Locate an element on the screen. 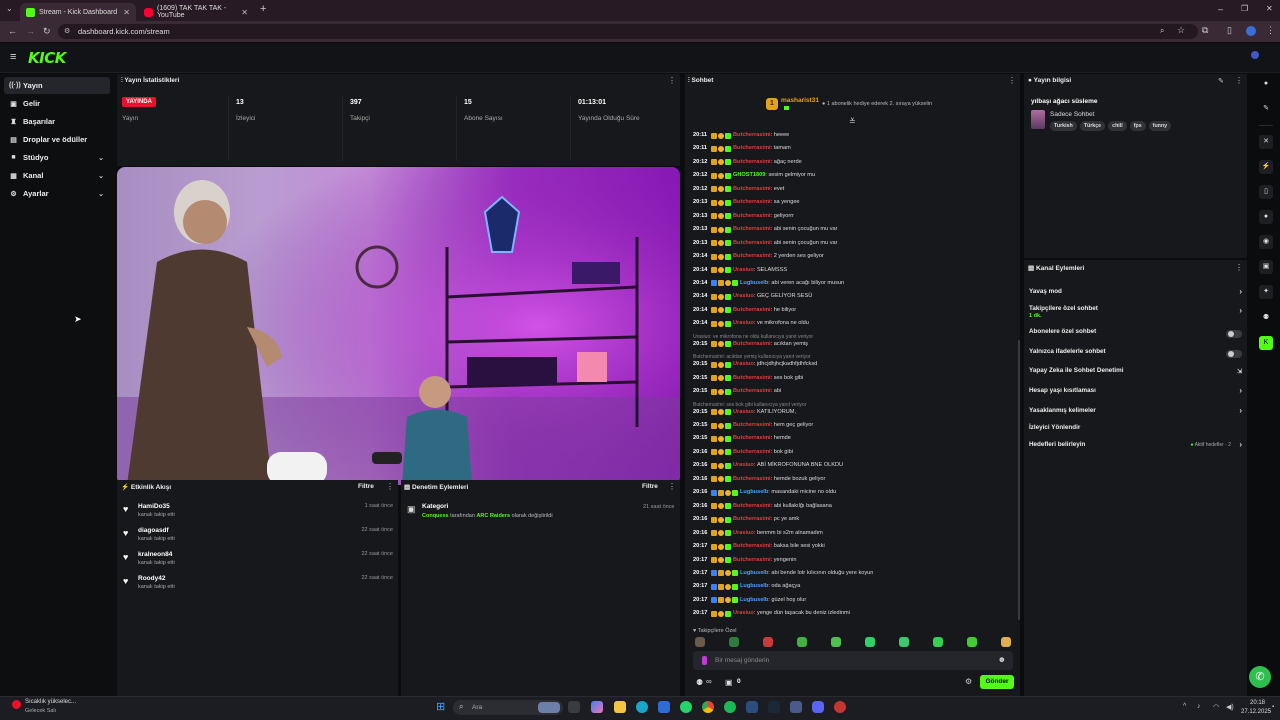 This screenshot has width=1280, height=720. sidebar-item-stream: ((·)) Yayın is located at coordinates (57, 85).